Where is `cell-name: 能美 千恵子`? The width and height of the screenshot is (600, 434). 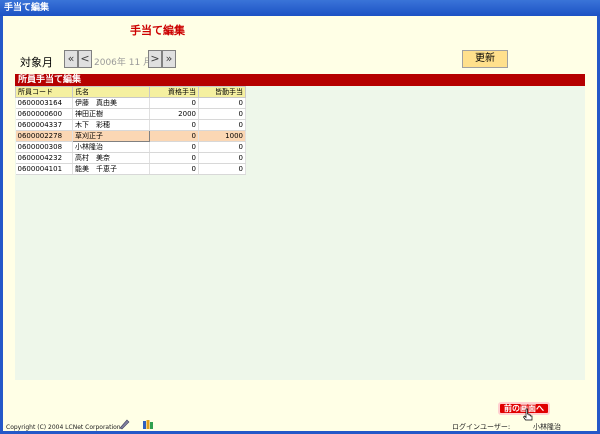 cell-name: 能美 千恵子 is located at coordinates (111, 169).